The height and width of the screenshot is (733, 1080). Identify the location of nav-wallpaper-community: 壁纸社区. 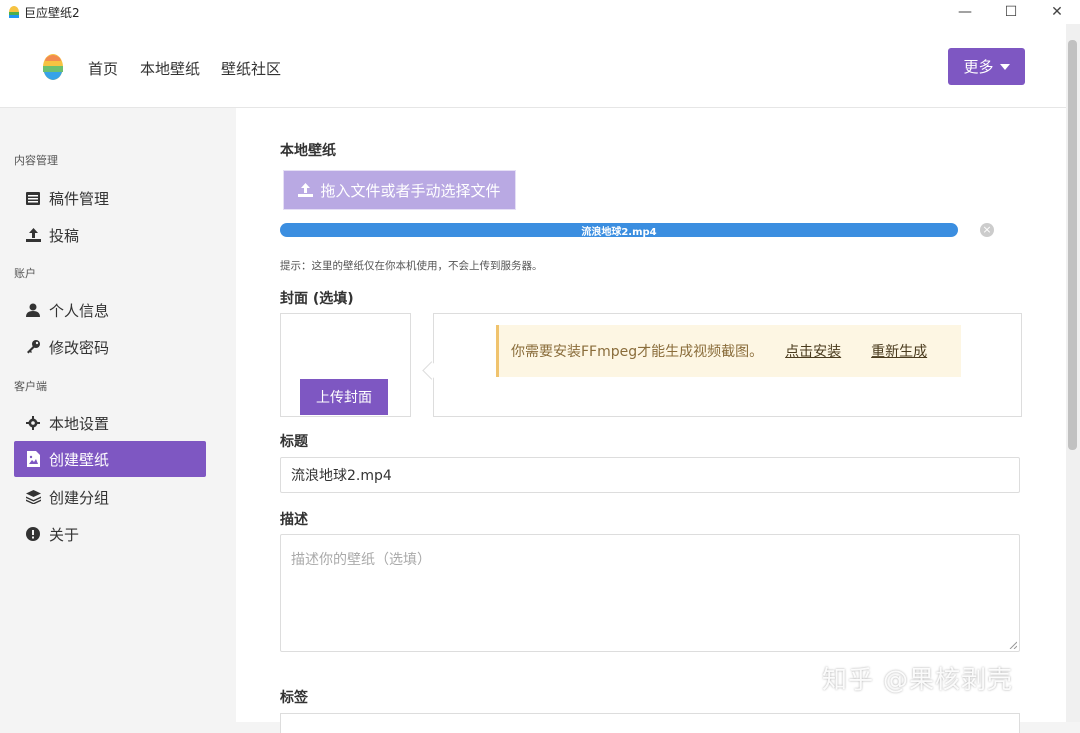
(251, 68).